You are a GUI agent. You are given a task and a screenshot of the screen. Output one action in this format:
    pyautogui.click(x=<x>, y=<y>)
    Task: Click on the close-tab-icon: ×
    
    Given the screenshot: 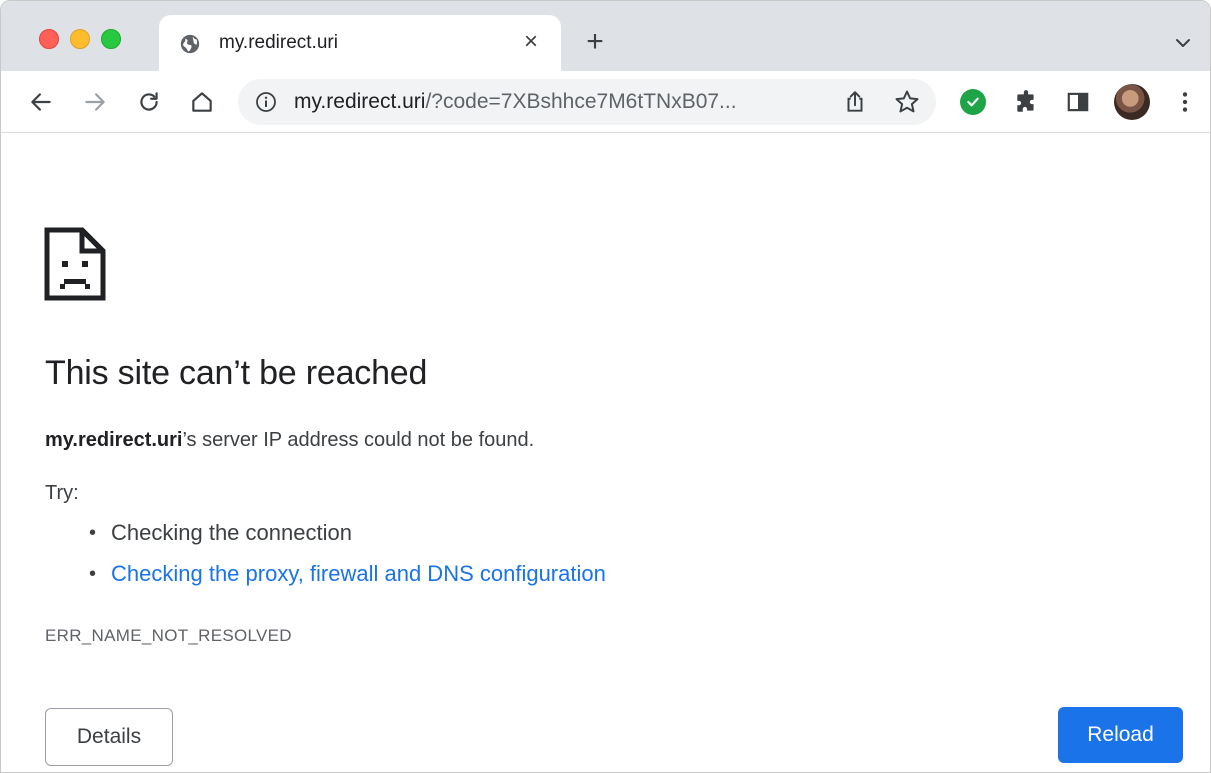 What is the action you would take?
    pyautogui.click(x=531, y=42)
    